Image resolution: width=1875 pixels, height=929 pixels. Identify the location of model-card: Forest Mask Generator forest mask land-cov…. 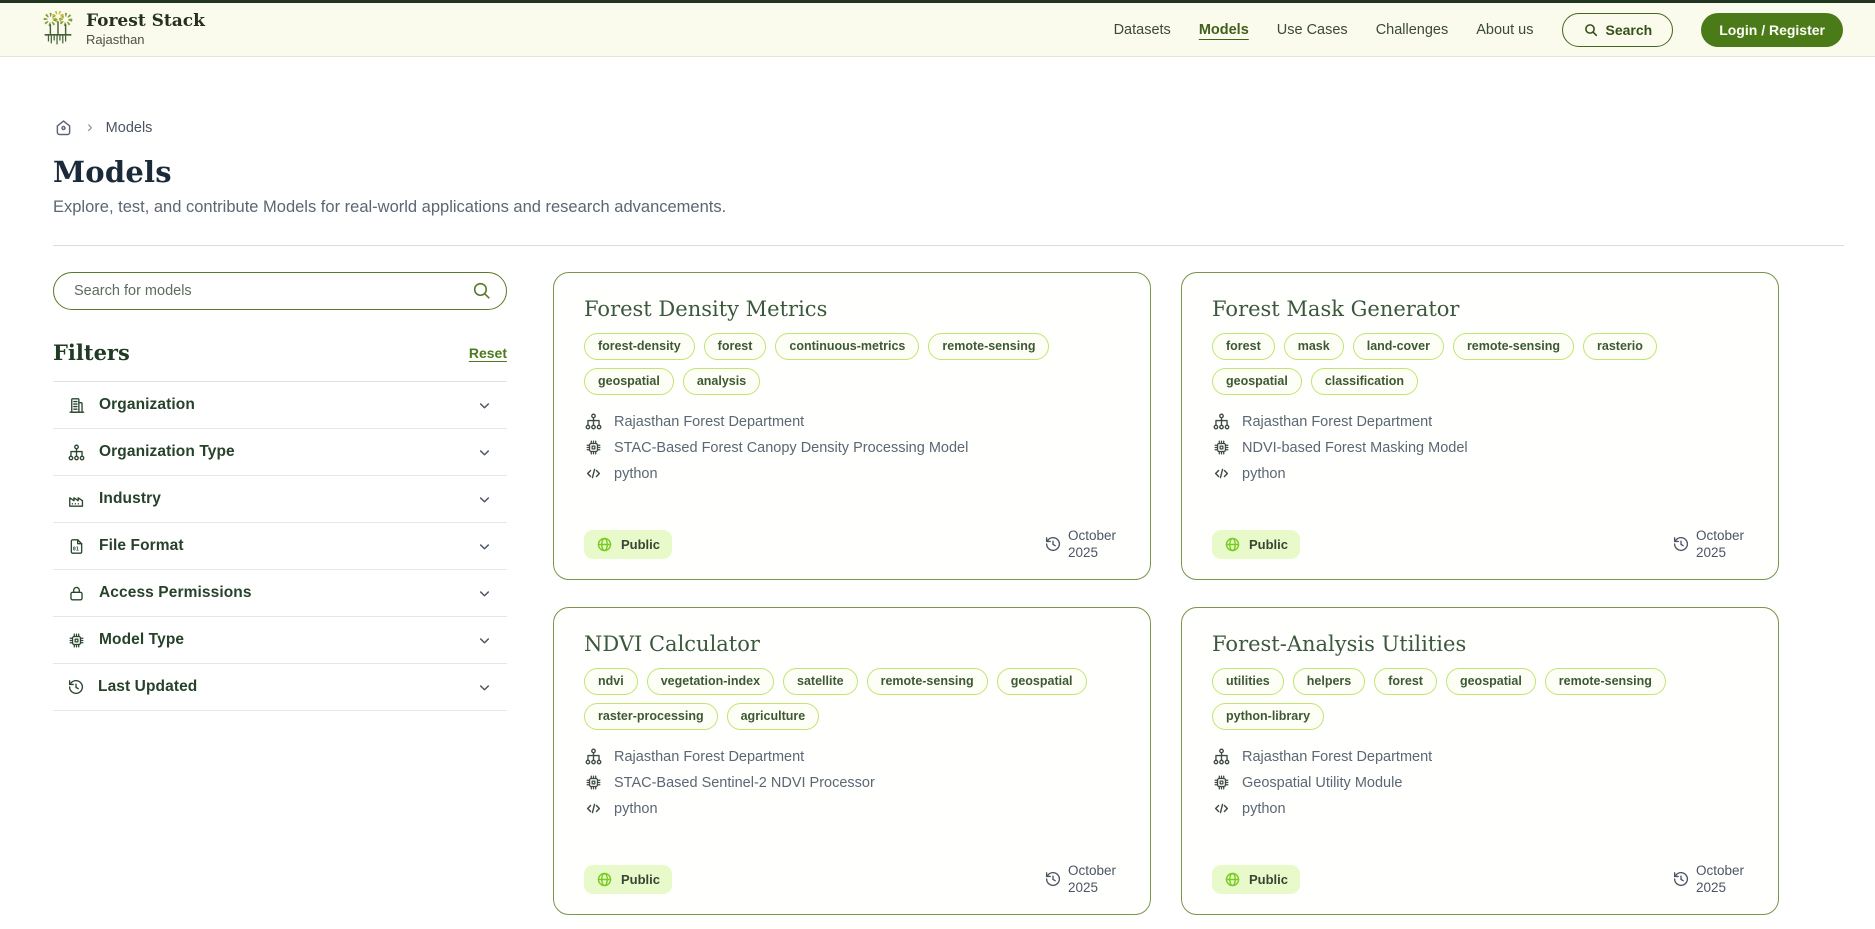
(1480, 426).